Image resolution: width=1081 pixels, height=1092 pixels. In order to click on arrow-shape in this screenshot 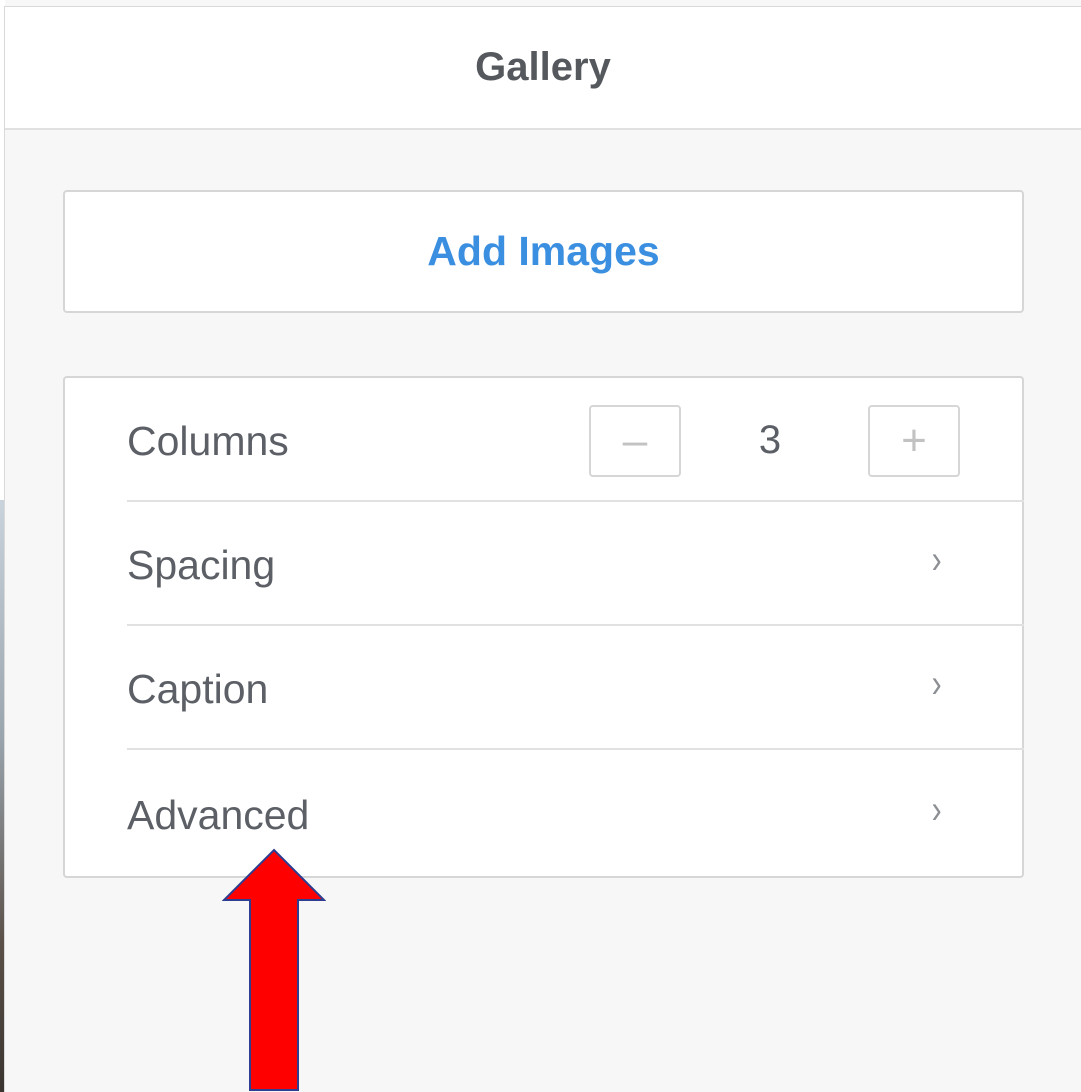, I will do `click(274, 969)`.